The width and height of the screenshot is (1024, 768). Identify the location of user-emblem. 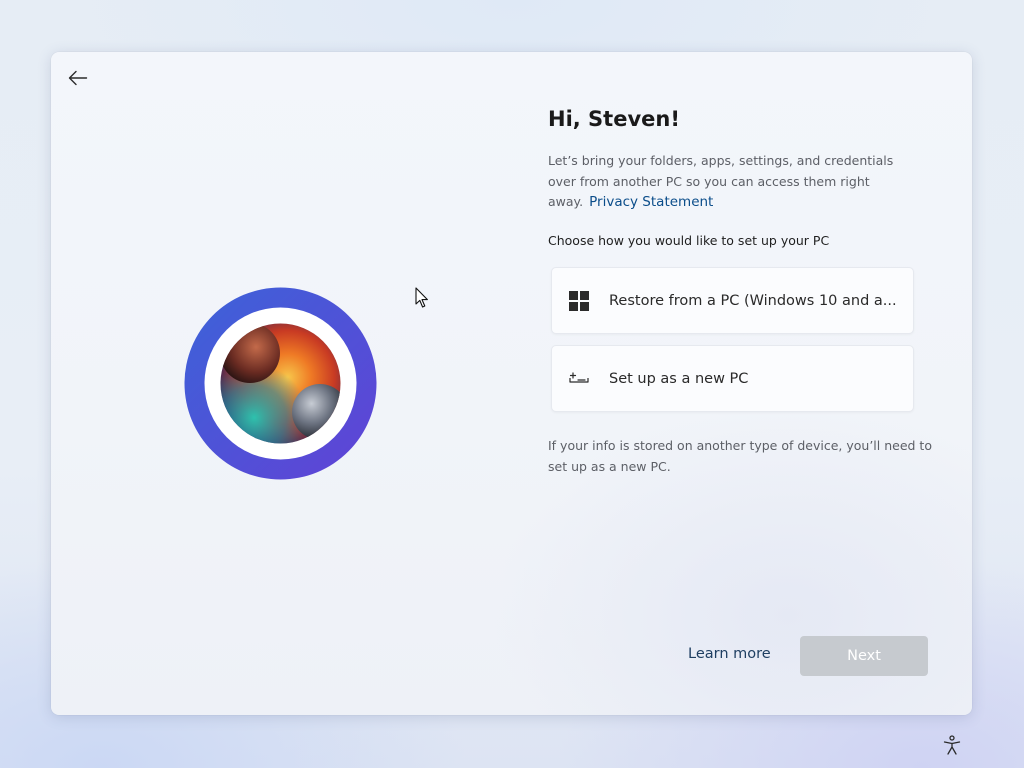
(280, 383).